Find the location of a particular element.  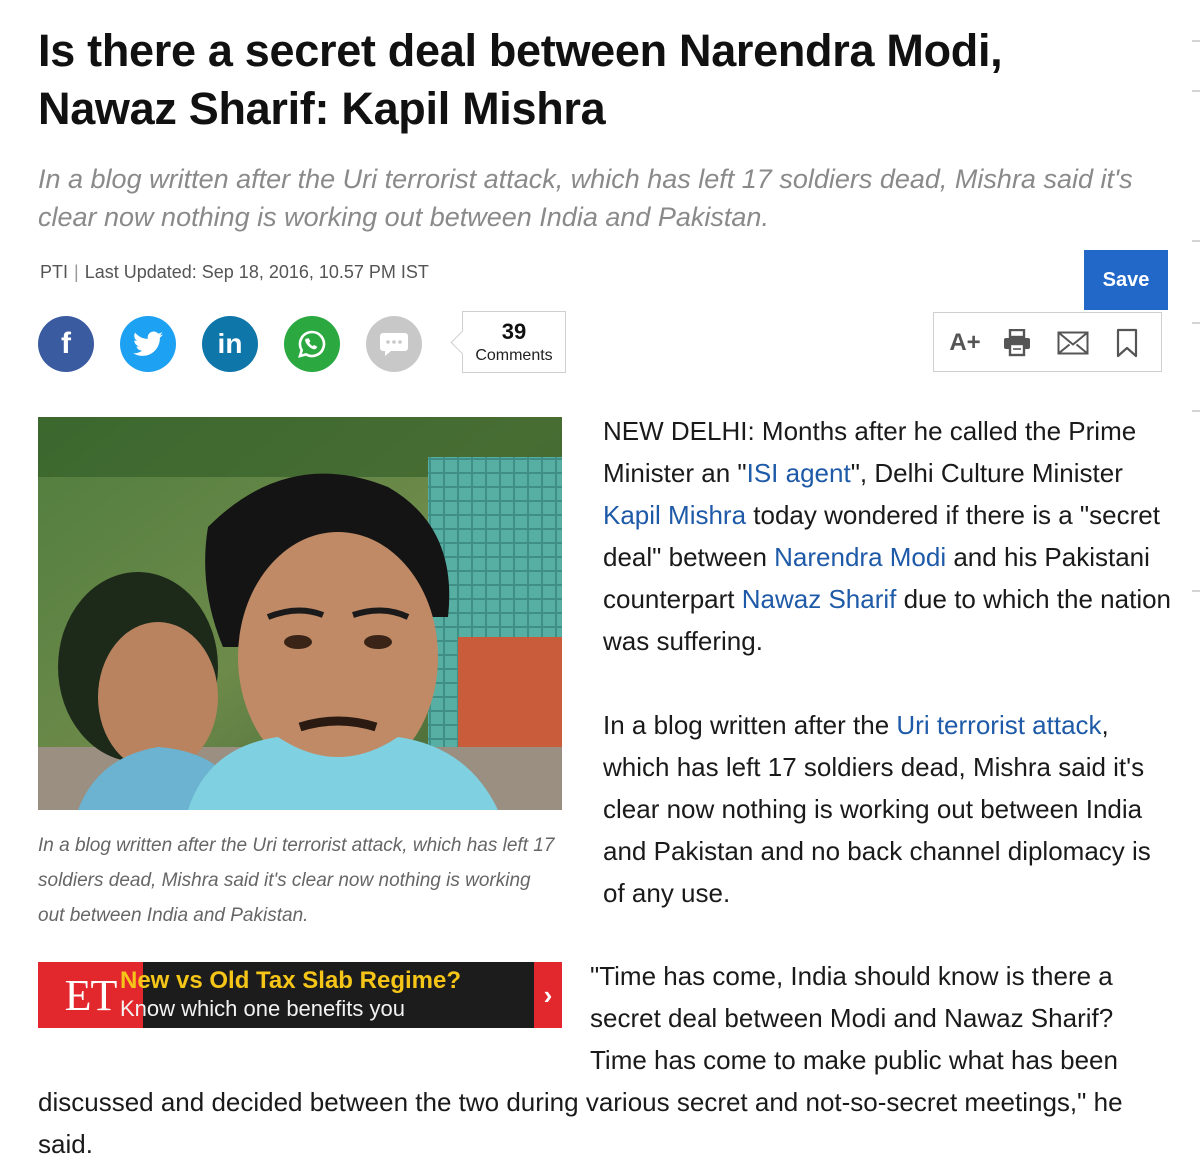

font-size-button: A+ is located at coordinates (965, 343).